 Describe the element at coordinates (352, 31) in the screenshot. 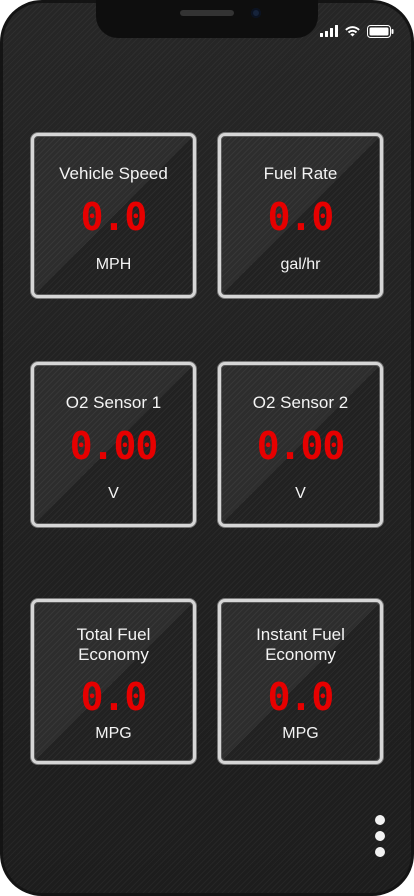

I see `wifi-icon` at that location.